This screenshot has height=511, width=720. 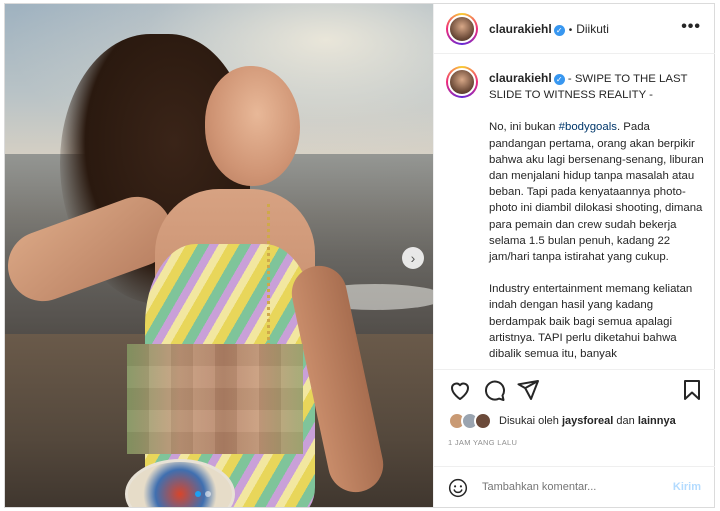 I want to click on follow-status-button: Diikuti, so click(x=592, y=29).